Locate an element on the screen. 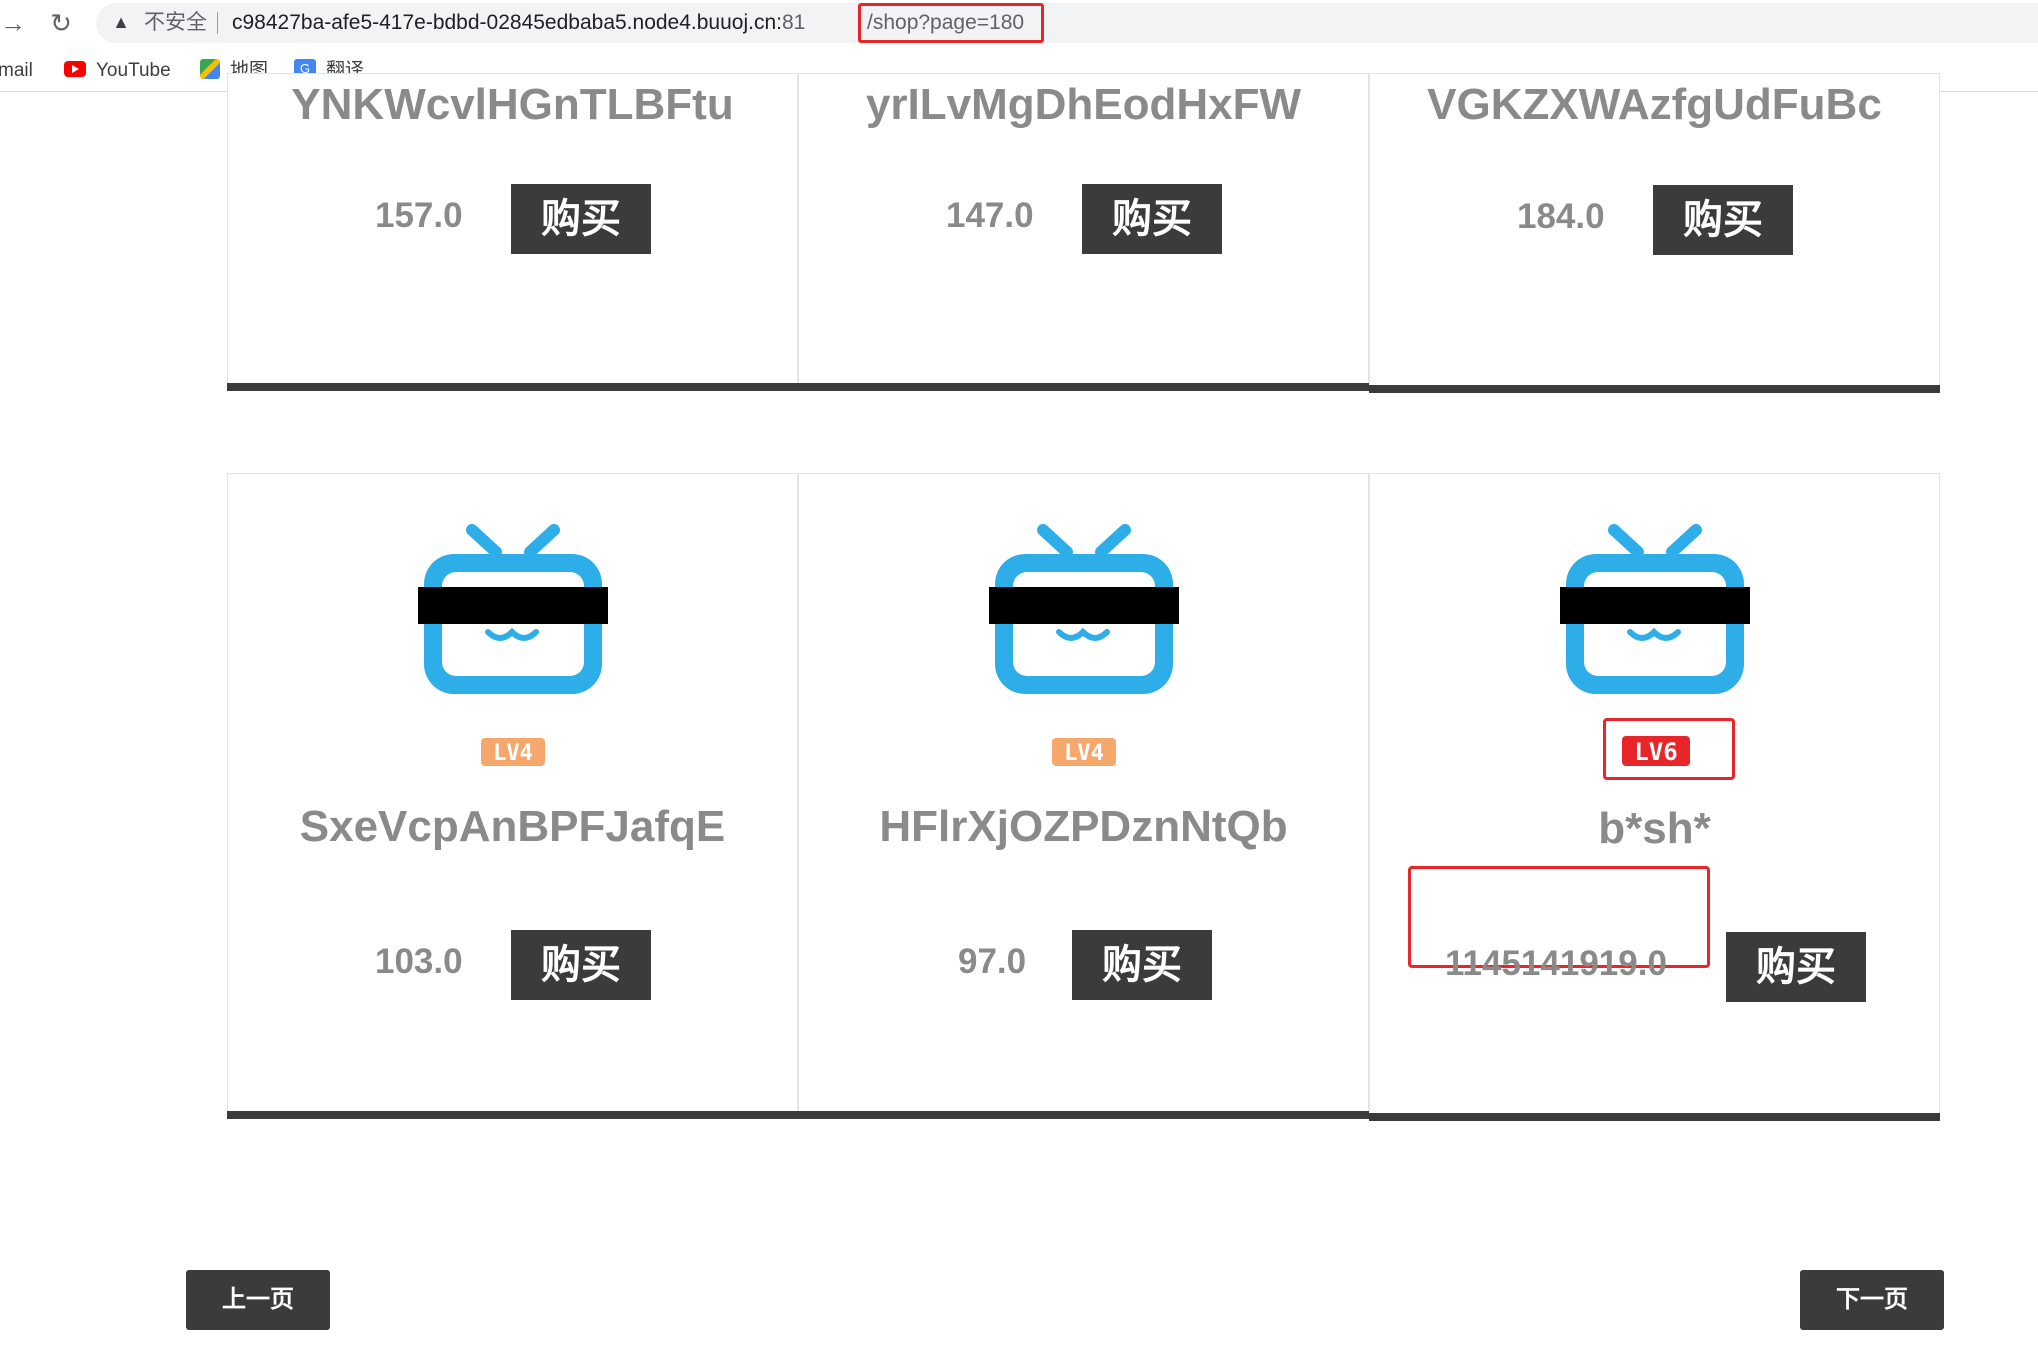 Image resolution: width=2038 pixels, height=1353 pixels. product-card: LV4 SxeVcpAnBPFJafqE 103.0 购买 is located at coordinates (512, 796).